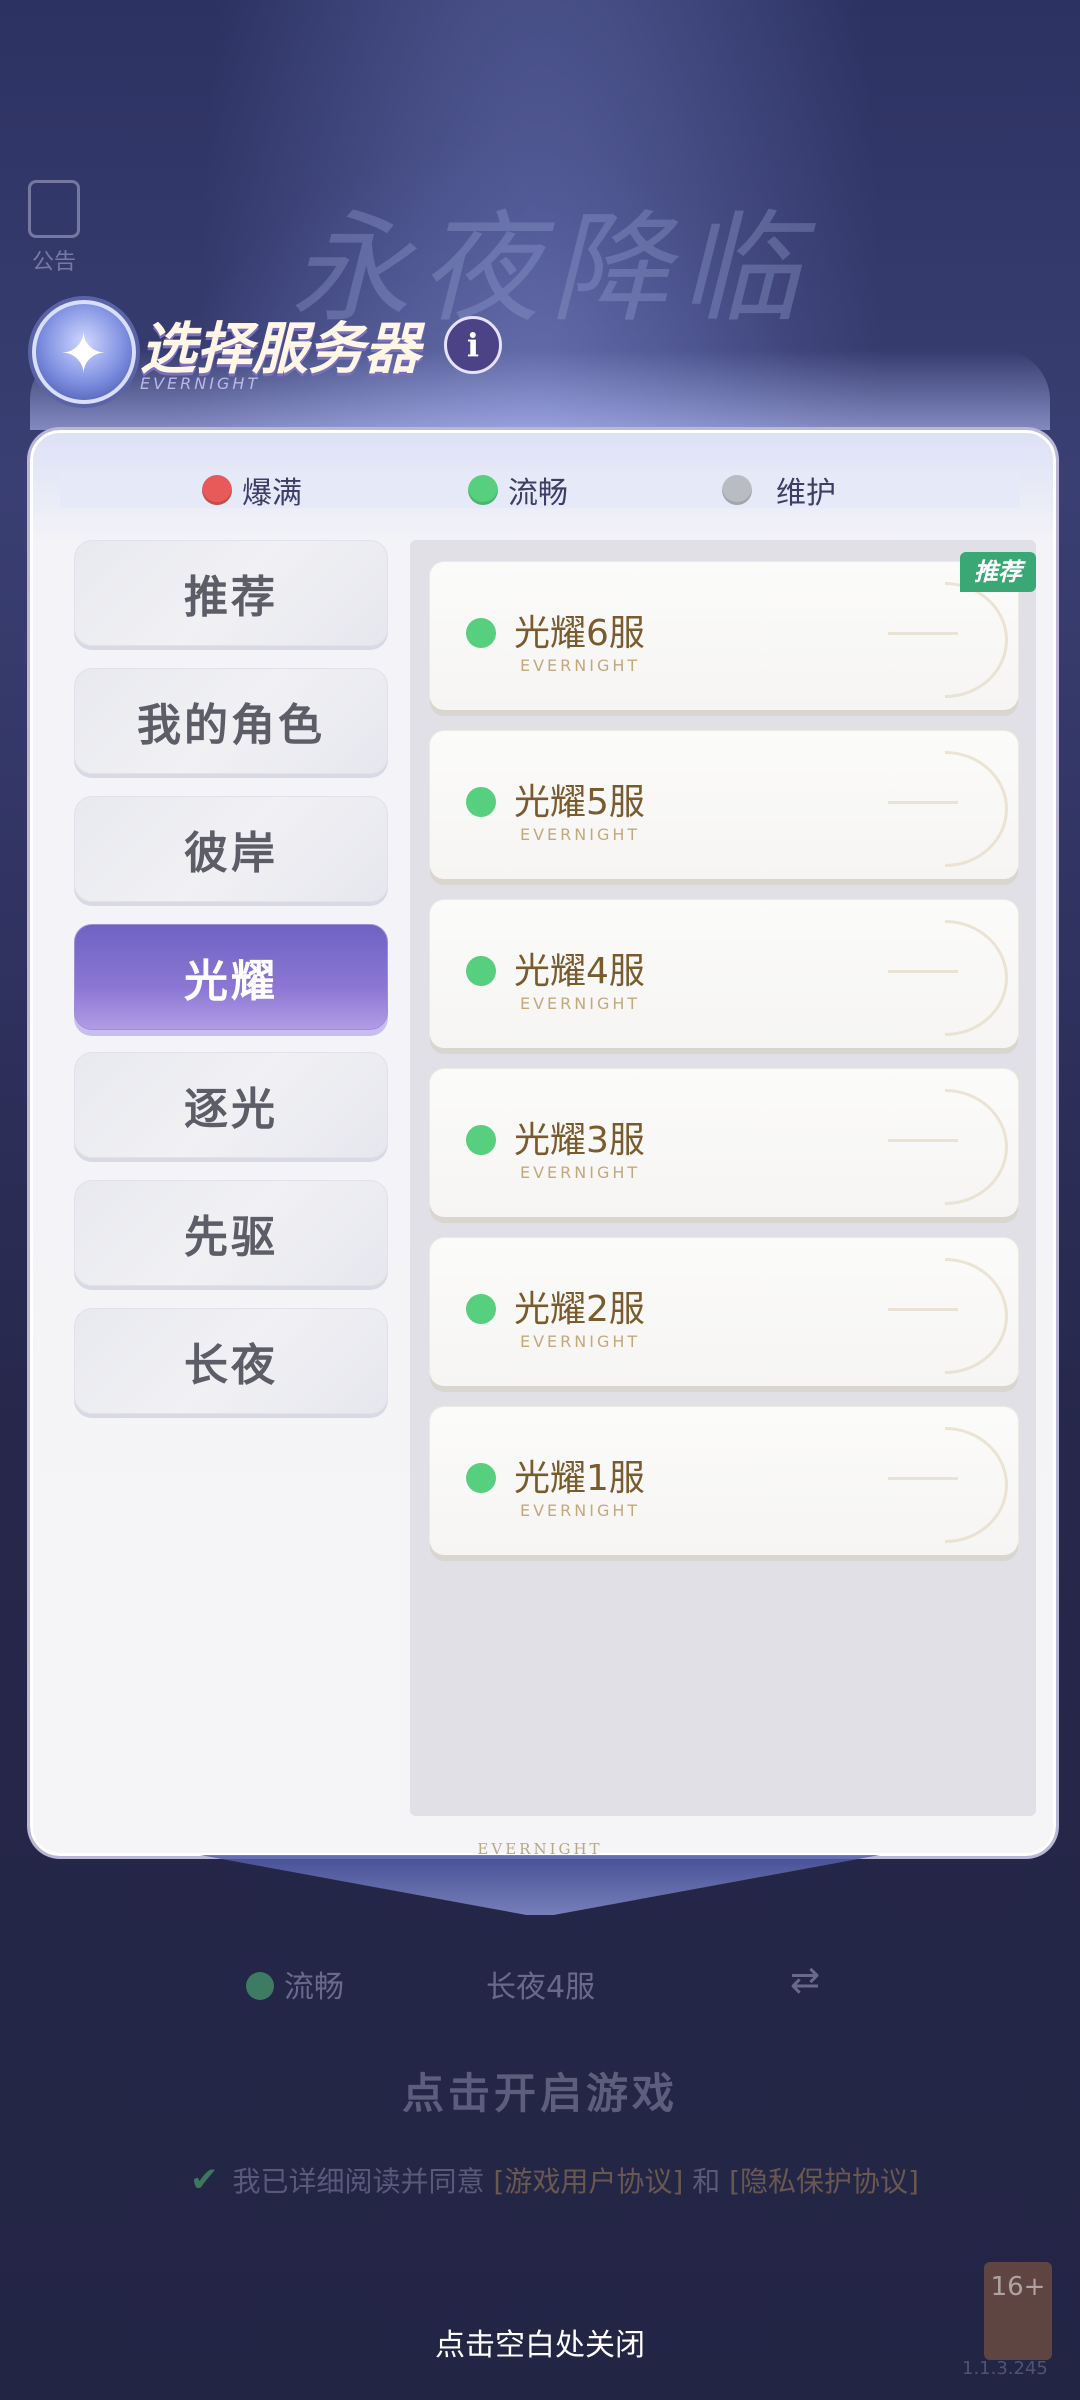 Image resolution: width=1080 pixels, height=2400 pixels. What do you see at coordinates (231, 1361) in the screenshot?
I see `tab-changye: 长夜` at bounding box center [231, 1361].